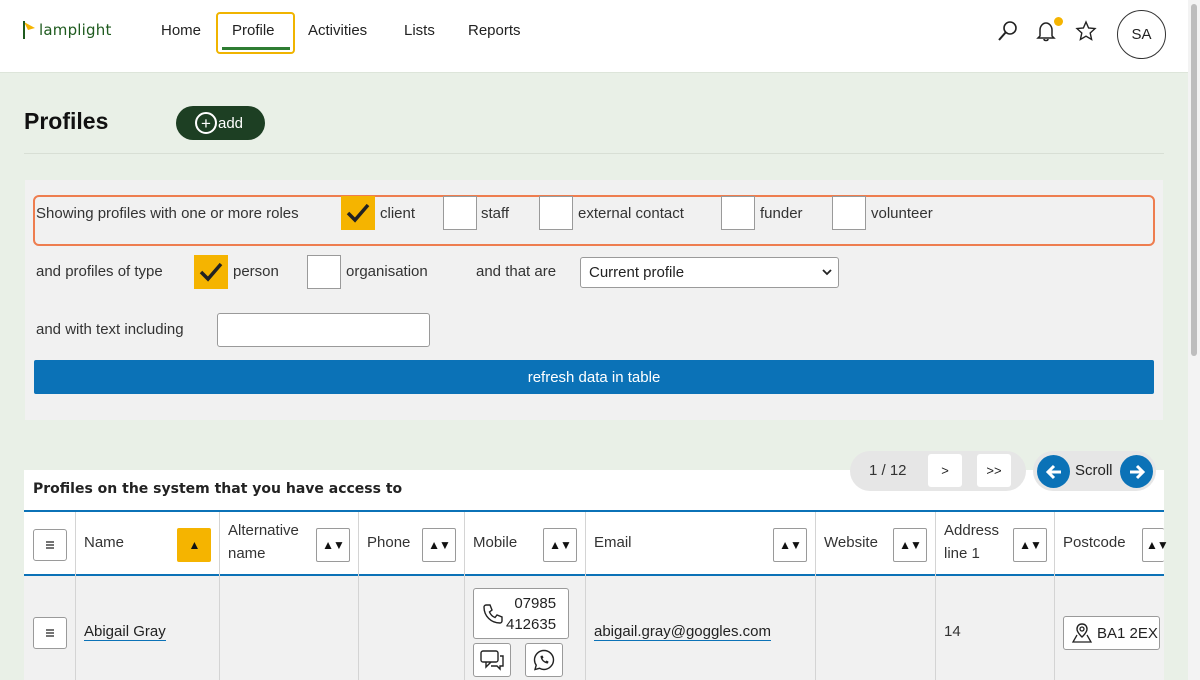  Describe the element at coordinates (495, 542) in the screenshot. I see `header-mobile: Mobile` at that location.